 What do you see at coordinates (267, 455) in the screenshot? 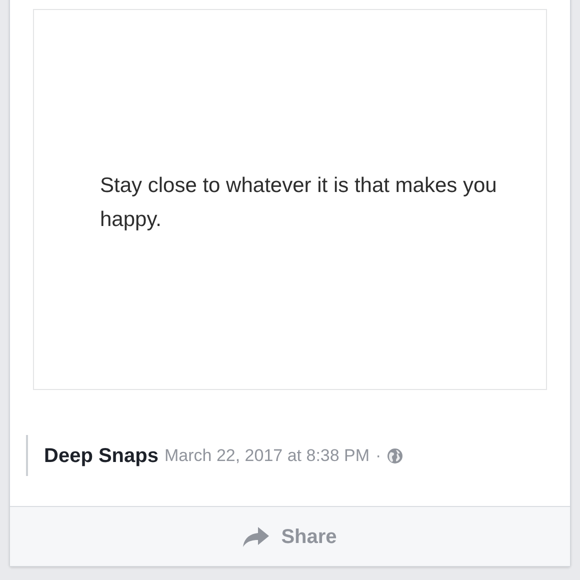
I see `timestamp: March 22, 2017 at 8:38 PM` at bounding box center [267, 455].